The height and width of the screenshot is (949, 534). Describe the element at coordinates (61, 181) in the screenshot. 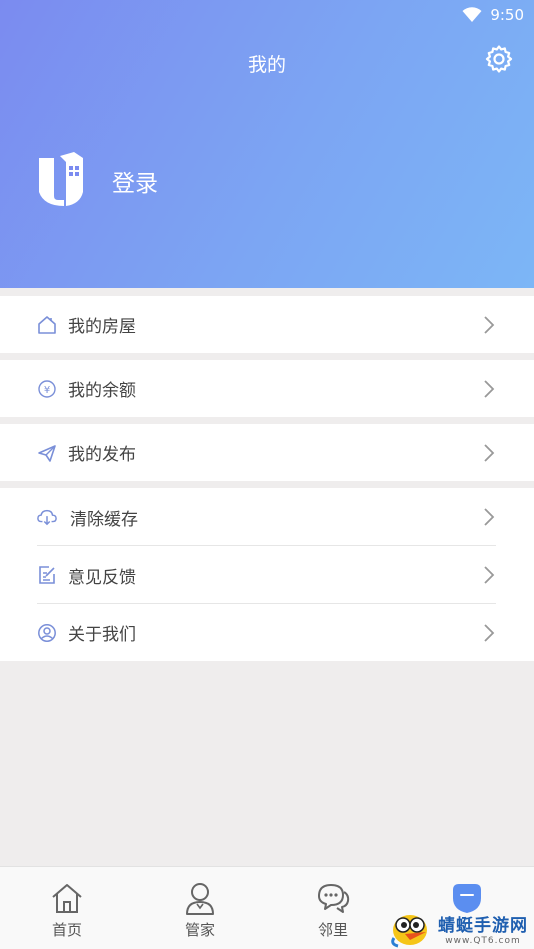

I see `app-logo-icon` at that location.